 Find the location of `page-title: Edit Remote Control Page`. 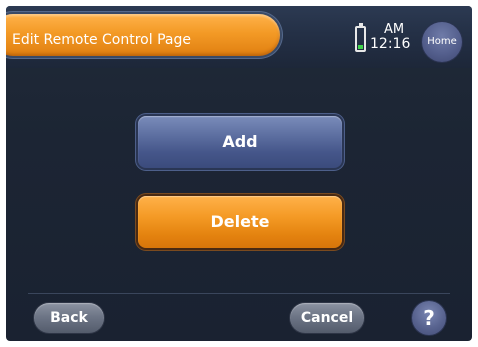

page-title: Edit Remote Control Page is located at coordinates (101, 40).